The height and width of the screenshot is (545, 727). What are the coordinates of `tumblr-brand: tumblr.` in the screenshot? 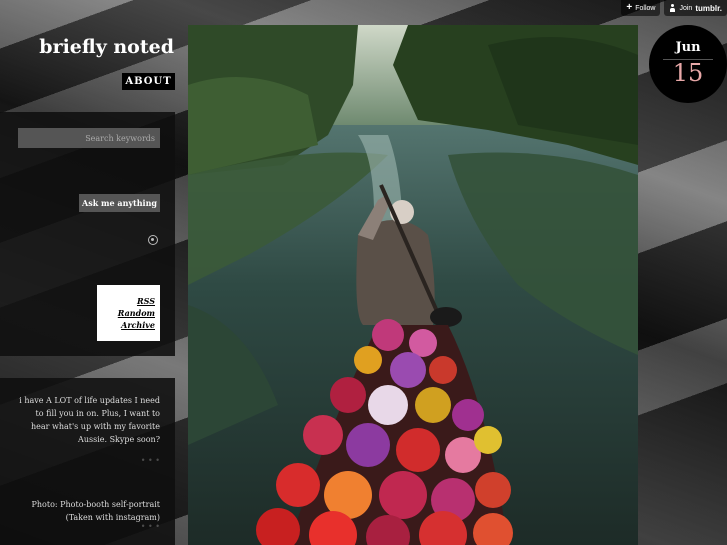 It's located at (708, 8).